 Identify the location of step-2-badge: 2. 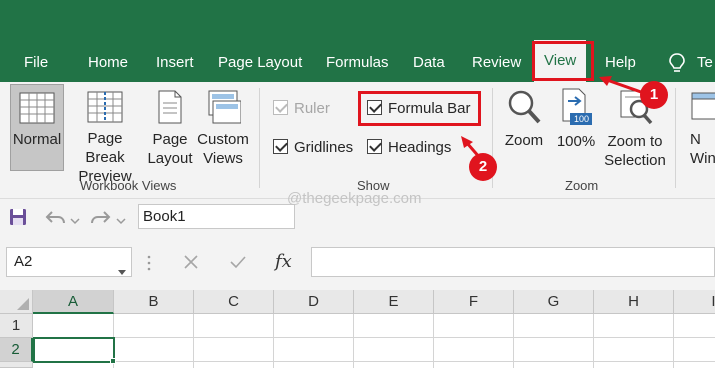
(483, 167).